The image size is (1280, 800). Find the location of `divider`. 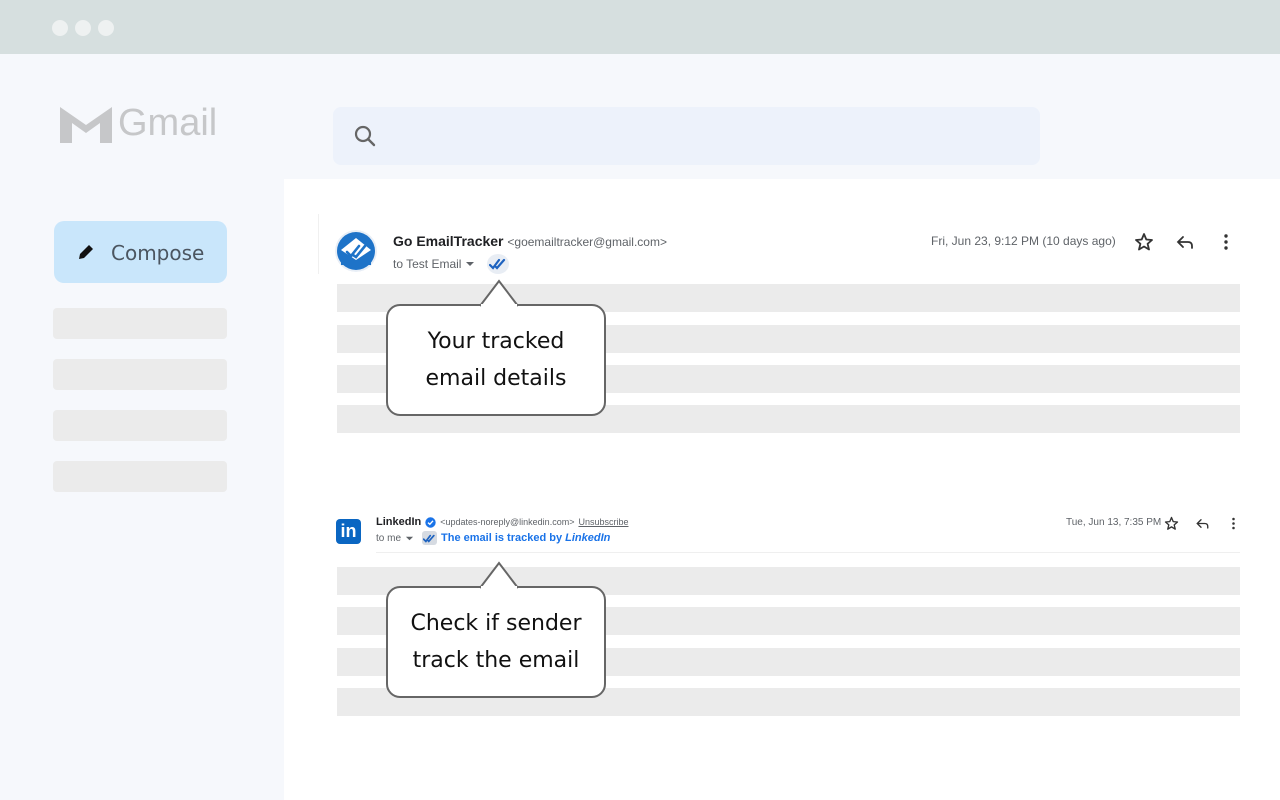

divider is located at coordinates (318, 244).